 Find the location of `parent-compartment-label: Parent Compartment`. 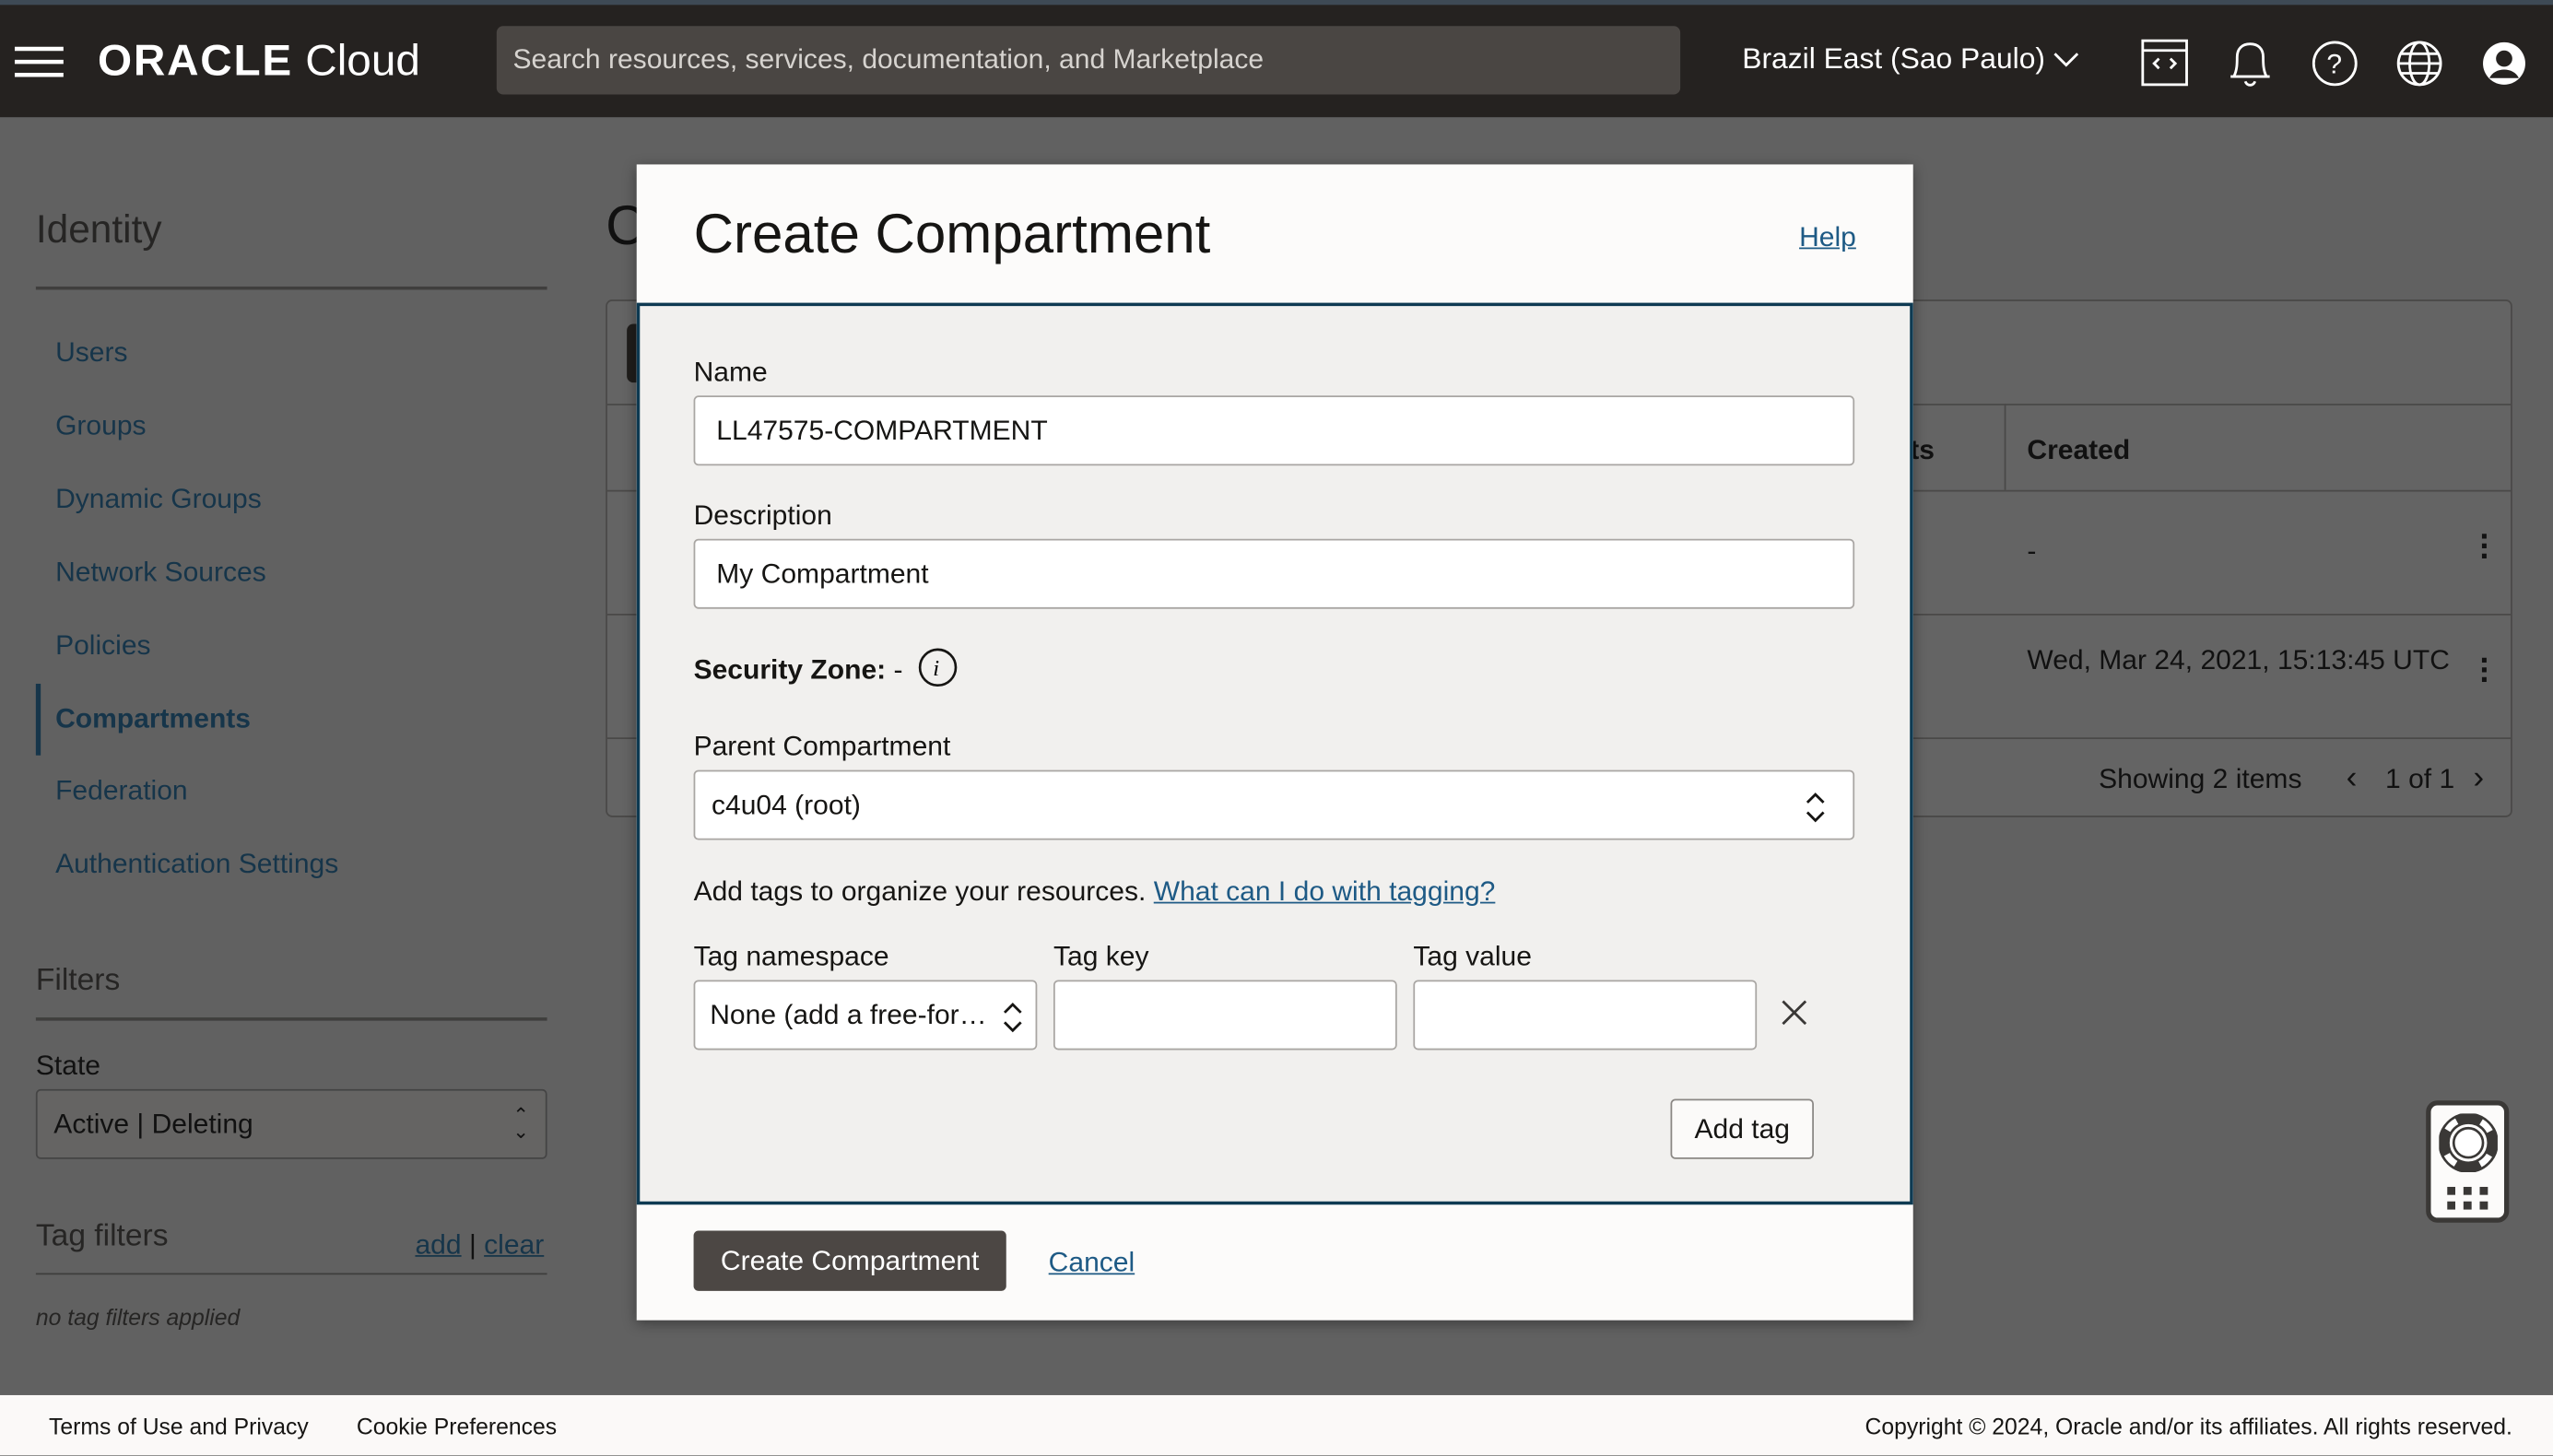

parent-compartment-label: Parent Compartment is located at coordinates (822, 746).